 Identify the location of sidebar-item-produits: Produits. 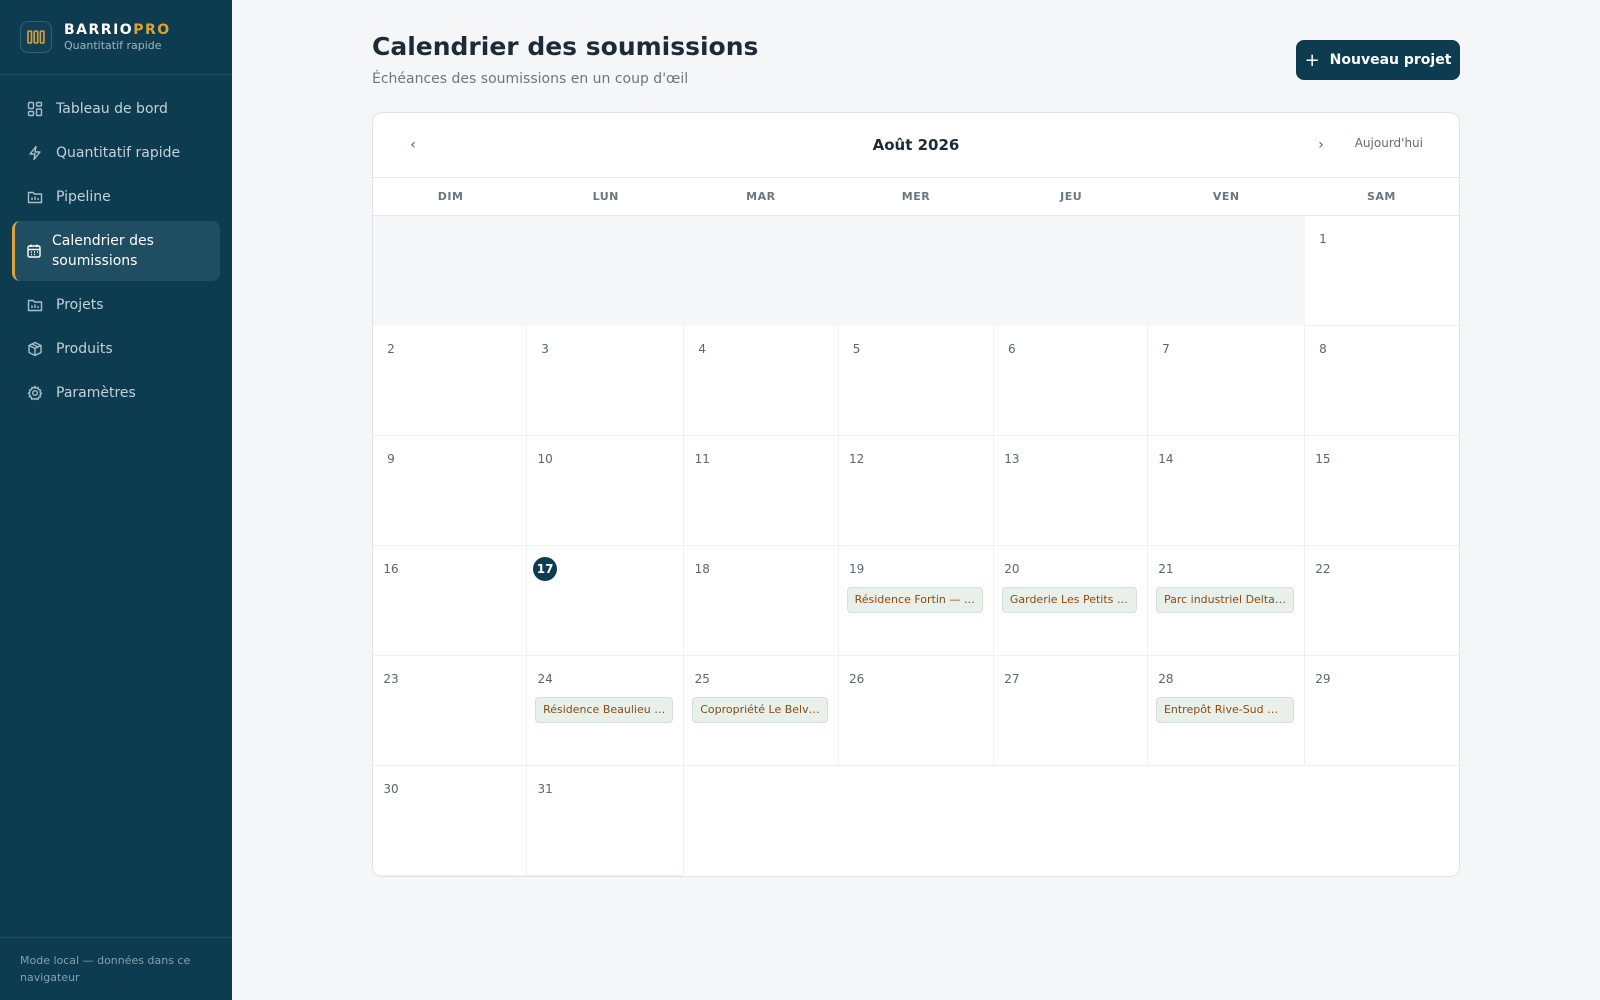
(116, 349).